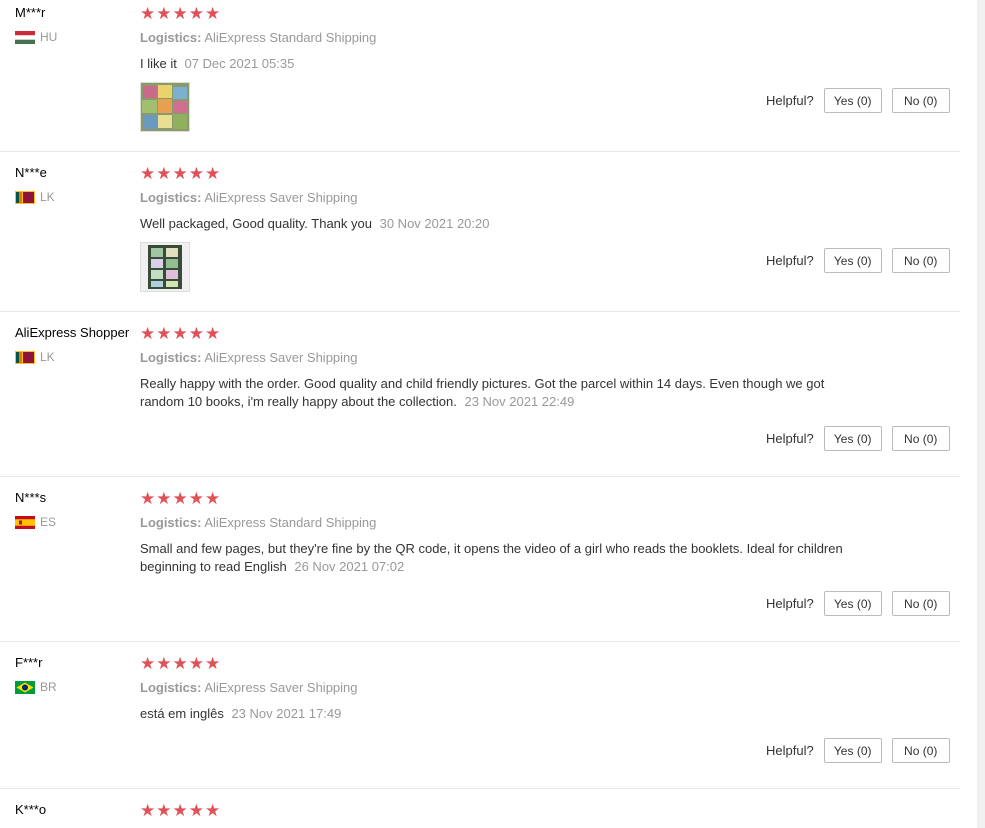  I want to click on country-code: BR, so click(48, 687).